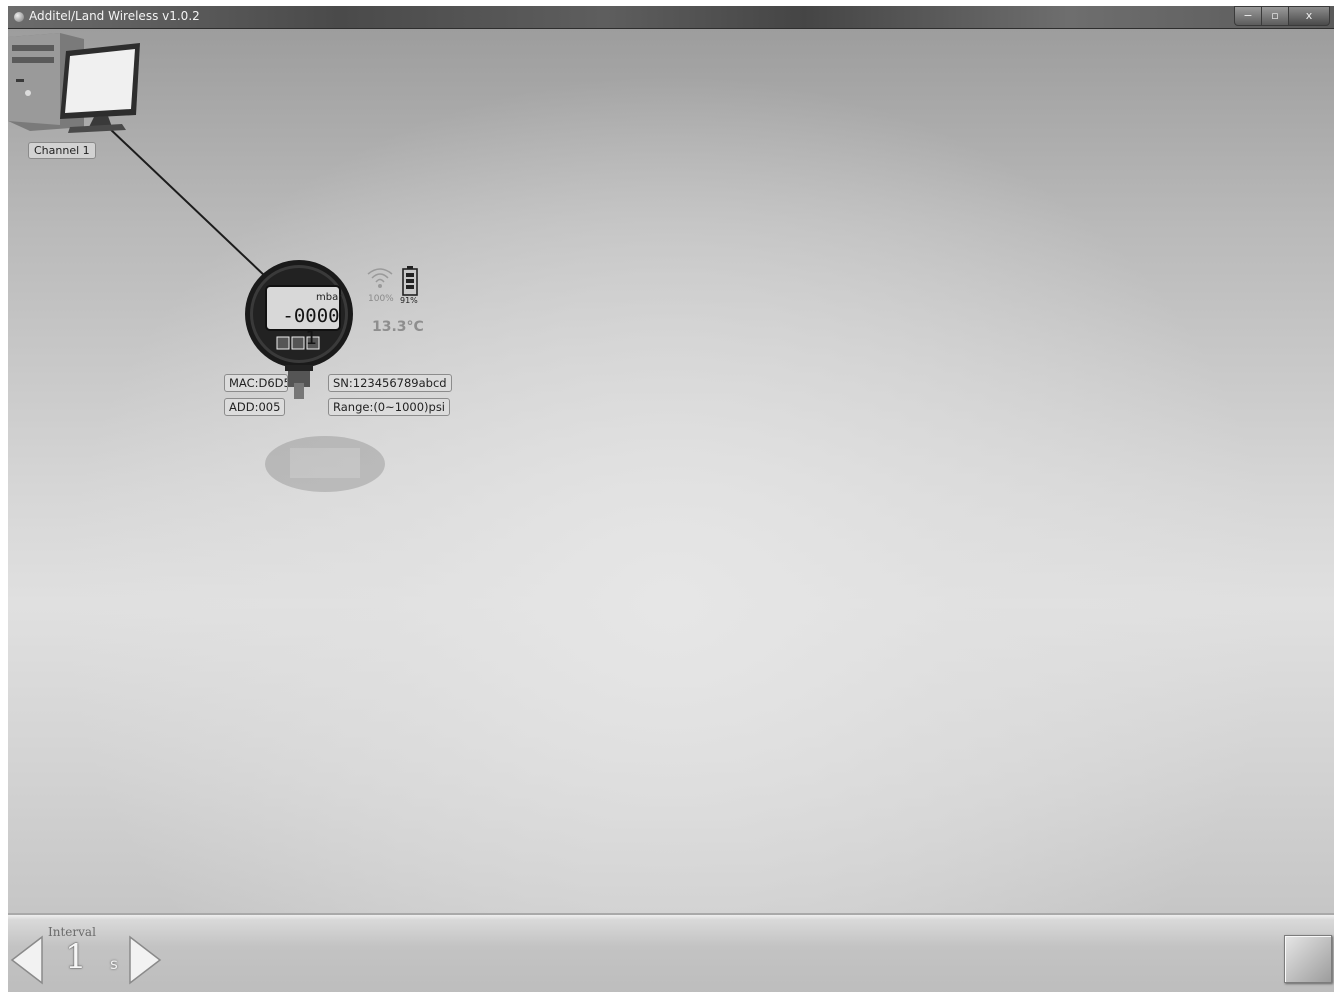 This screenshot has width=1334, height=992. What do you see at coordinates (410, 281) in the screenshot?
I see `battery-icon` at bounding box center [410, 281].